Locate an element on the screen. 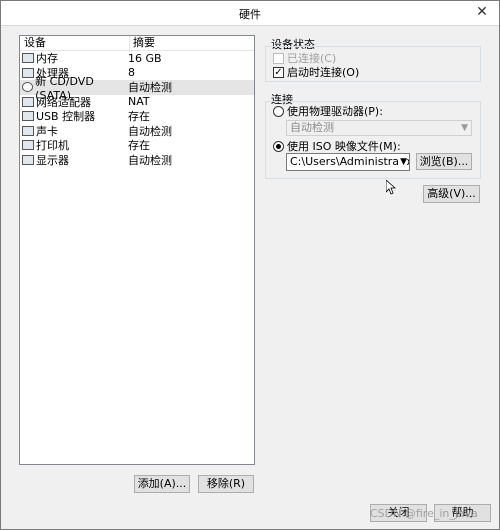 The width and height of the screenshot is (500, 530). remove-button: 移除(R) is located at coordinates (226, 484).